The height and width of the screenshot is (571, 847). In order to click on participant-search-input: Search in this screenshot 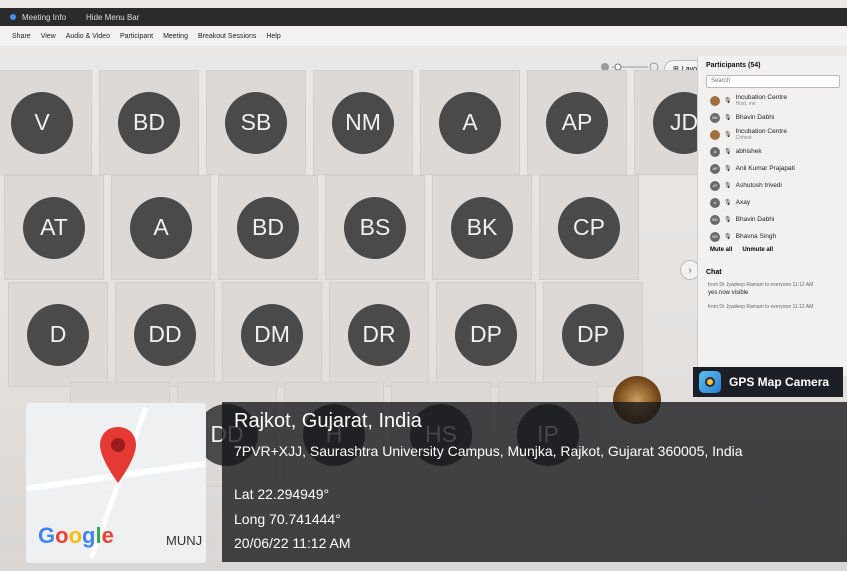, I will do `click(773, 81)`.